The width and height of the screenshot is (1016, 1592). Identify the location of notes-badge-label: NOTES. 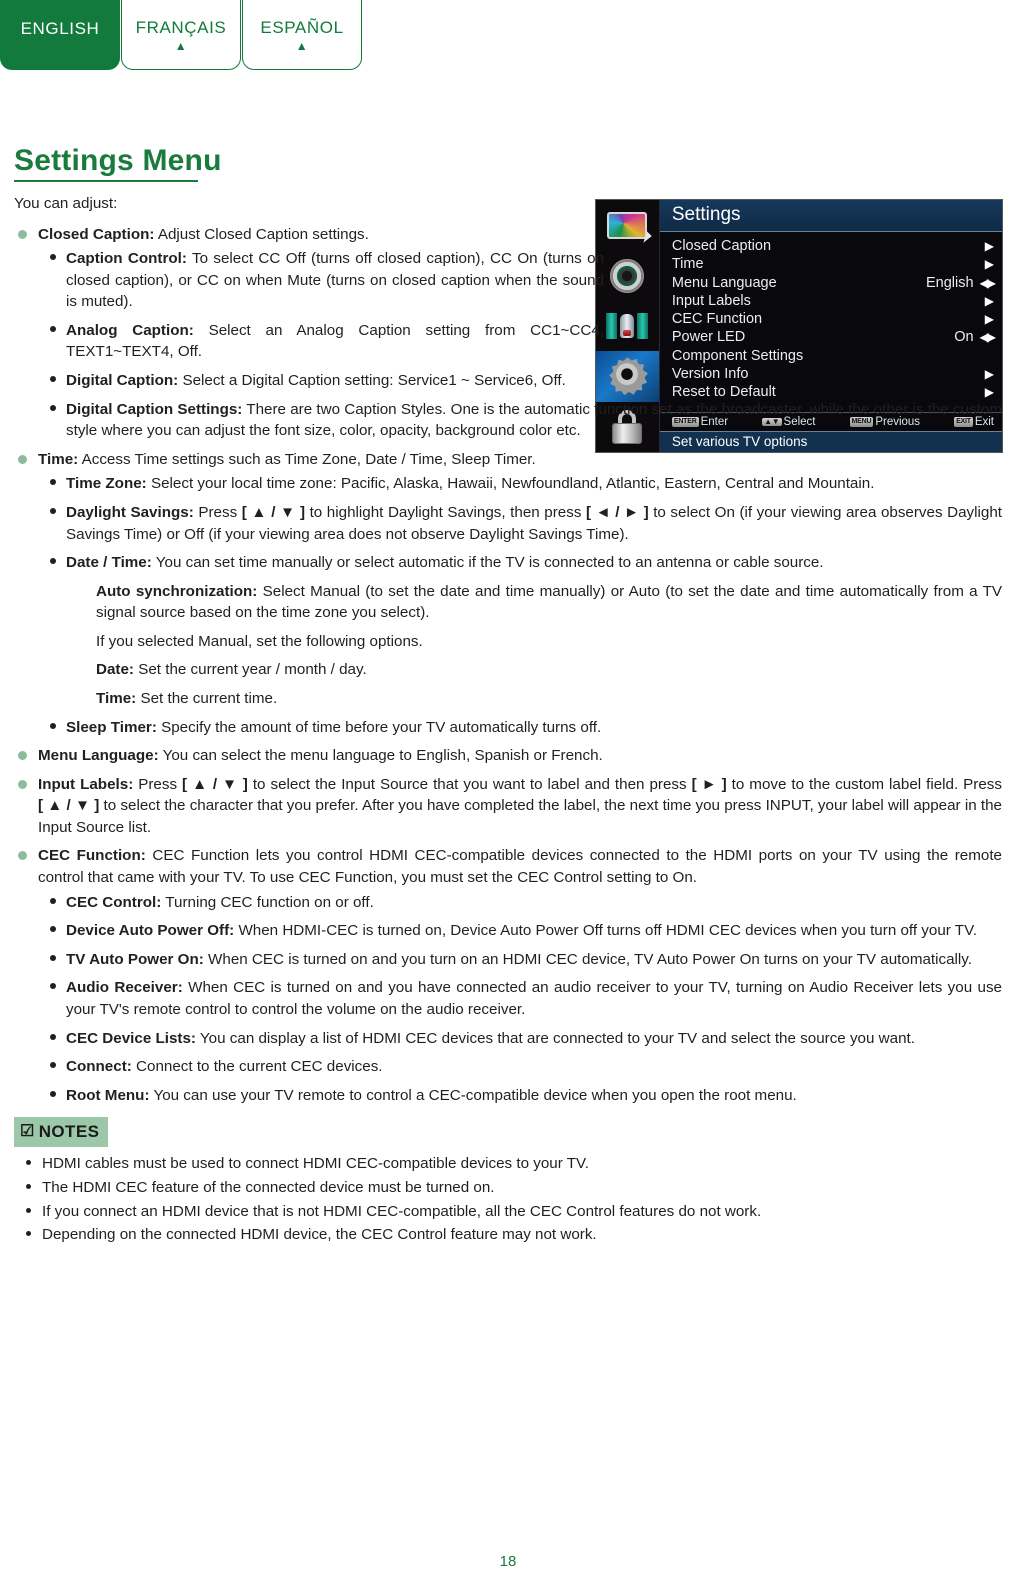
(69, 1132).